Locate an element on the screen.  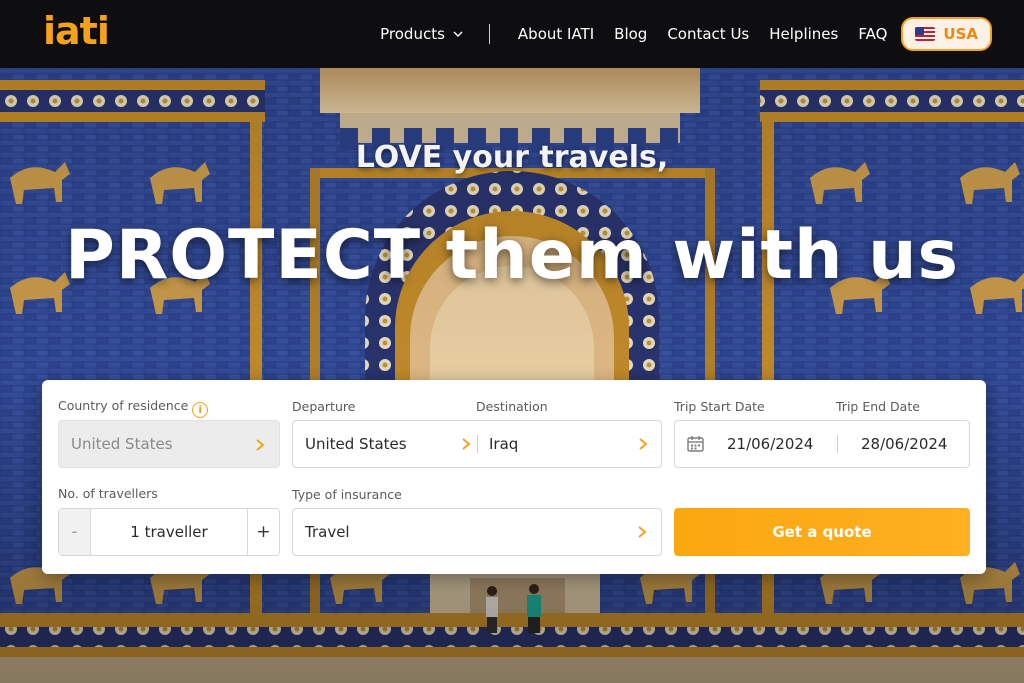
residence-label-group: Country of residence i is located at coordinates (133, 408).